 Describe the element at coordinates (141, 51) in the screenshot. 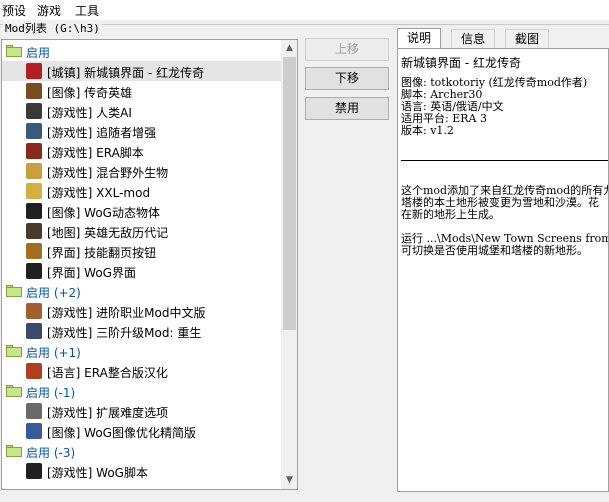

I see `group-header: 启用` at that location.